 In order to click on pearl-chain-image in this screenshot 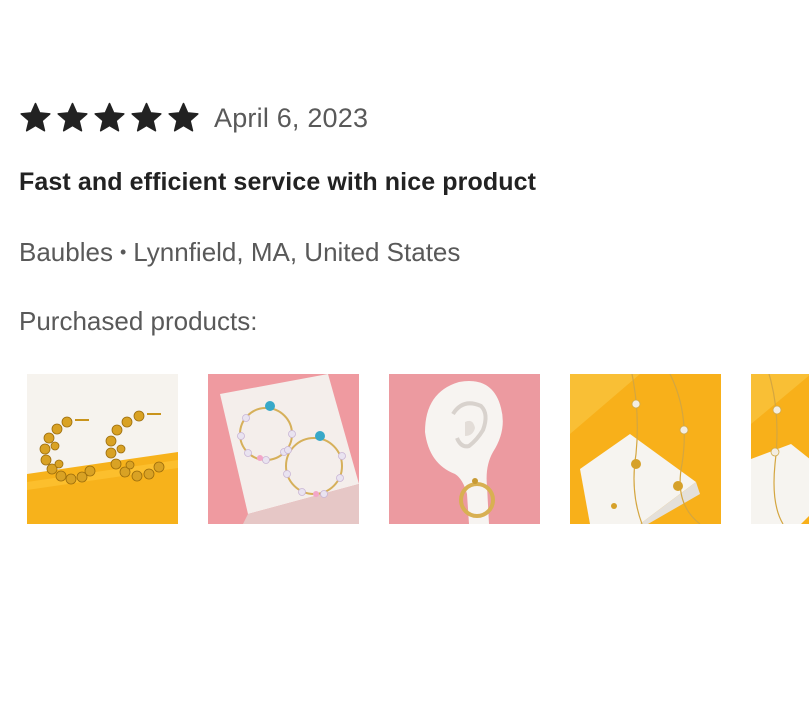, I will do `click(780, 449)`.